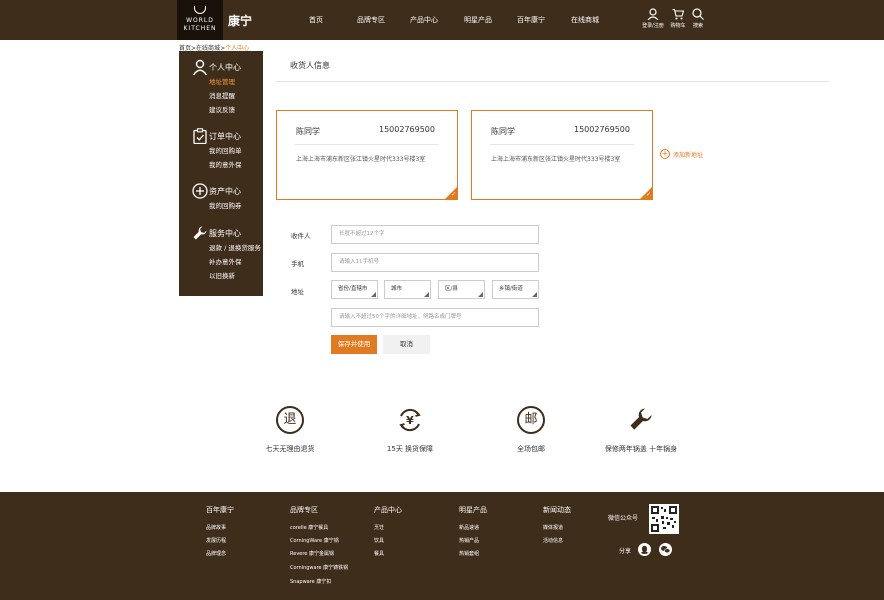 This screenshot has width=884, height=600. Describe the element at coordinates (625, 551) in the screenshot. I see `share-label: 分享` at that location.